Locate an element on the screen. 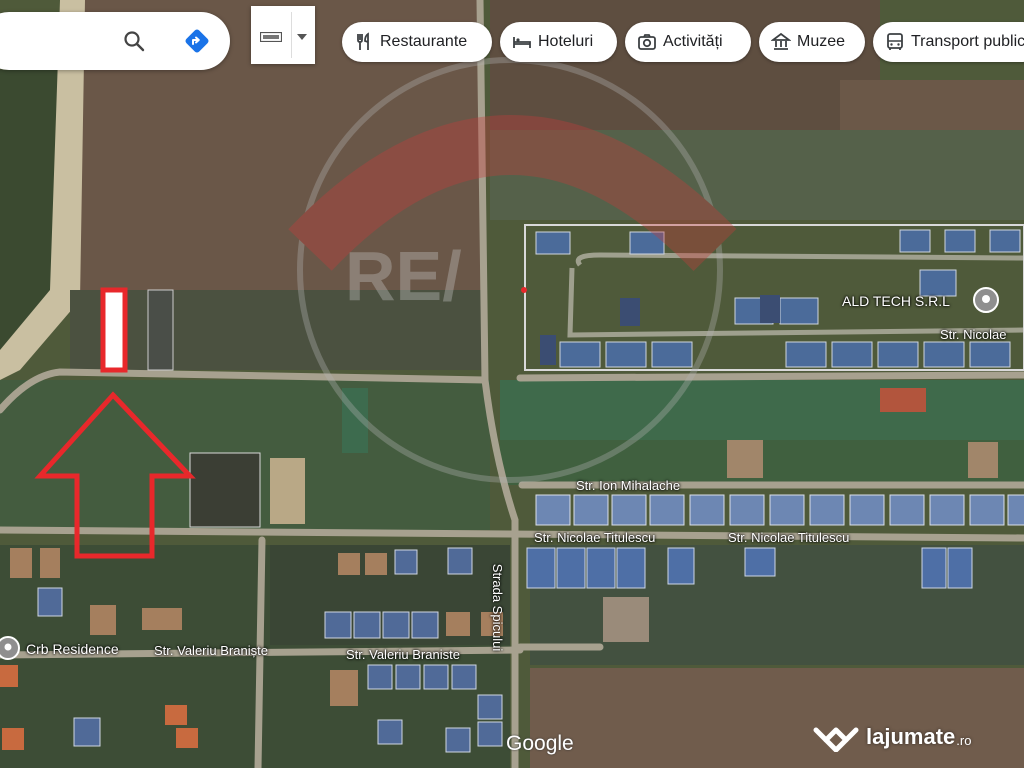 The image size is (1024, 768). keyboard-icon is located at coordinates (271, 37).